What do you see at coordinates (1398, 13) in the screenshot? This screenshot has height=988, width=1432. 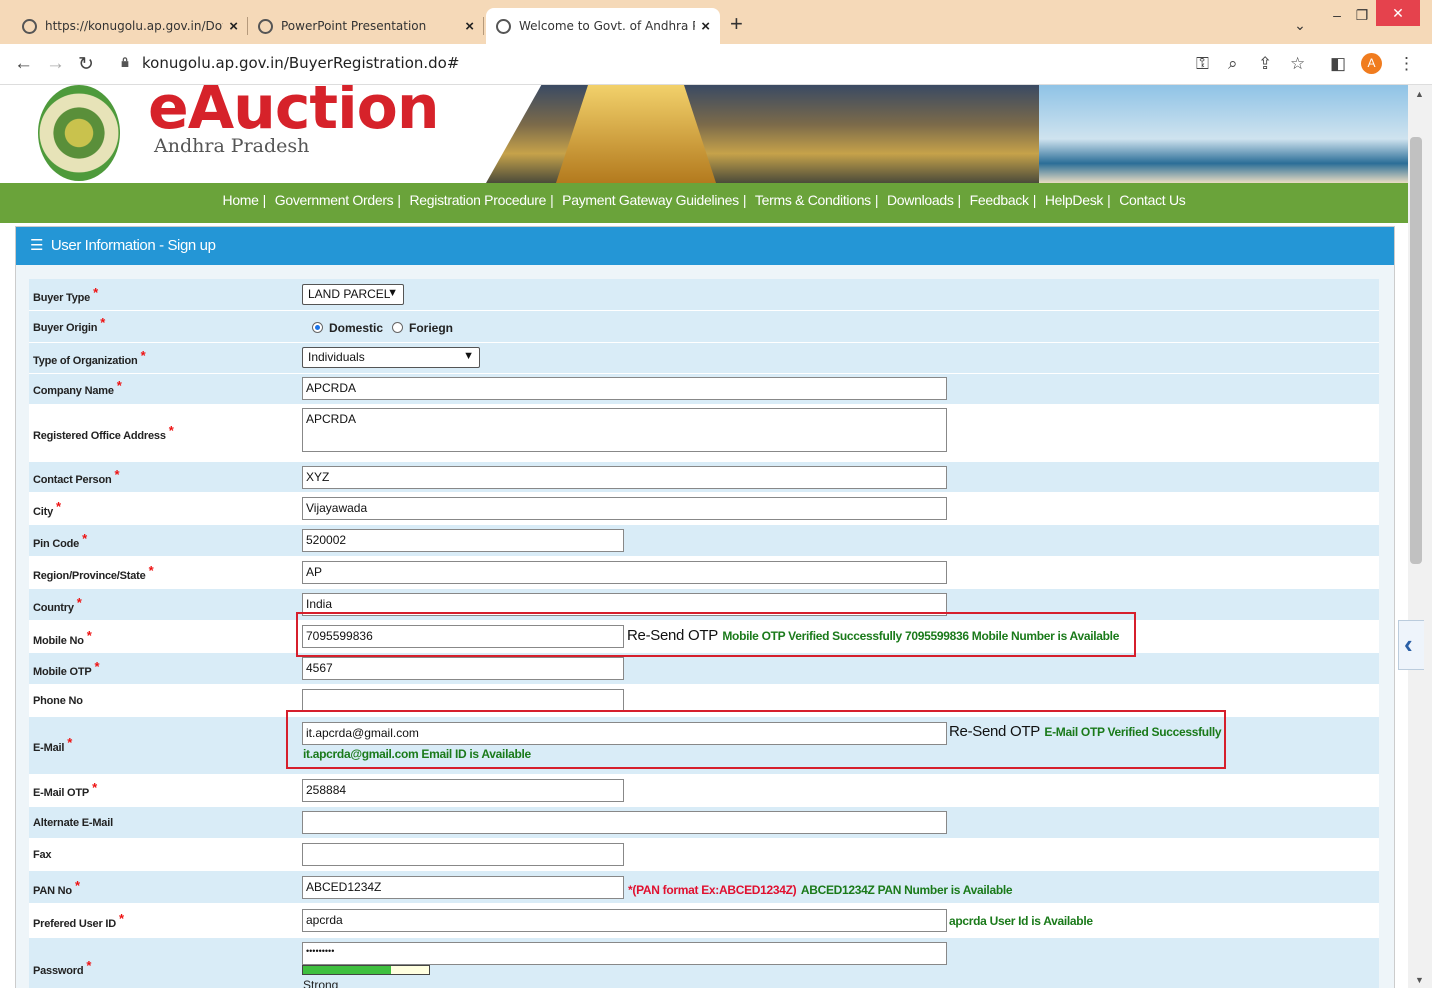 I see `close-window-icon: ✕` at bounding box center [1398, 13].